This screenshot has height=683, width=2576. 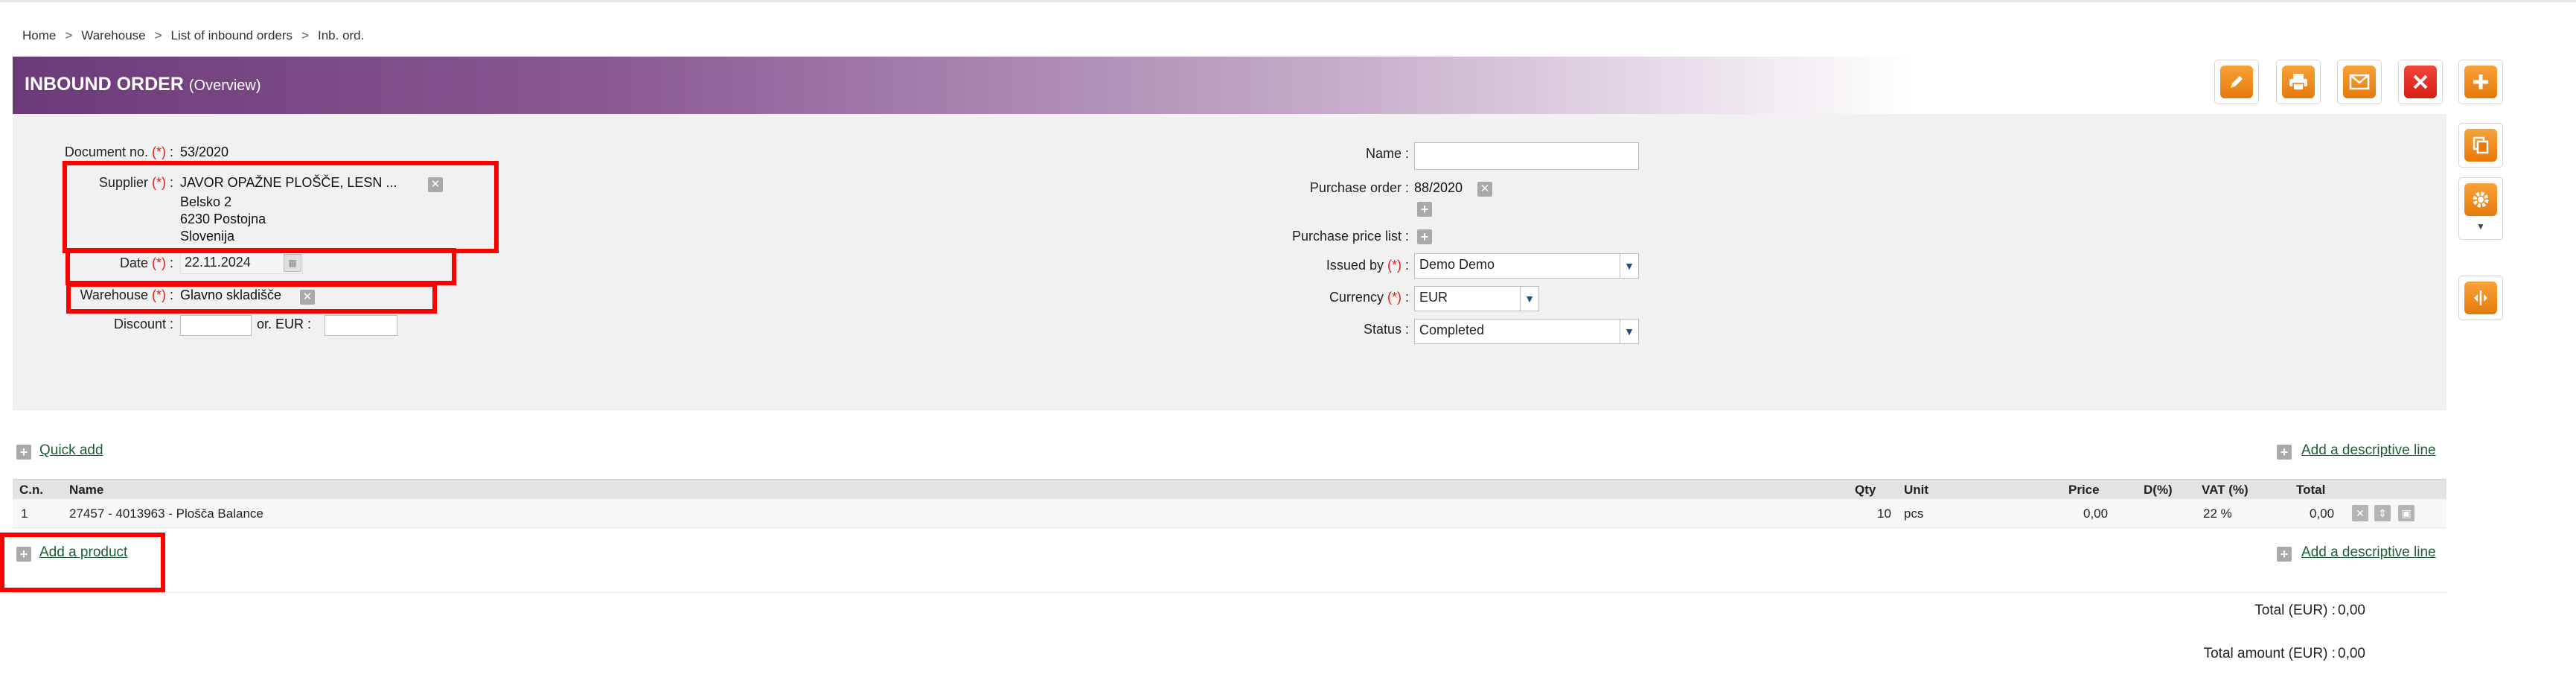 What do you see at coordinates (1369, 297) in the screenshot?
I see `currency-label: Currency (*) :` at bounding box center [1369, 297].